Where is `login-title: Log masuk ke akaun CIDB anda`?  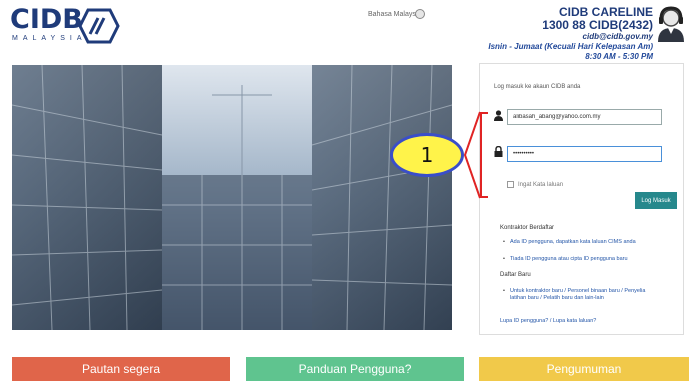 login-title: Log masuk ke akaun CIDB anda is located at coordinates (537, 87).